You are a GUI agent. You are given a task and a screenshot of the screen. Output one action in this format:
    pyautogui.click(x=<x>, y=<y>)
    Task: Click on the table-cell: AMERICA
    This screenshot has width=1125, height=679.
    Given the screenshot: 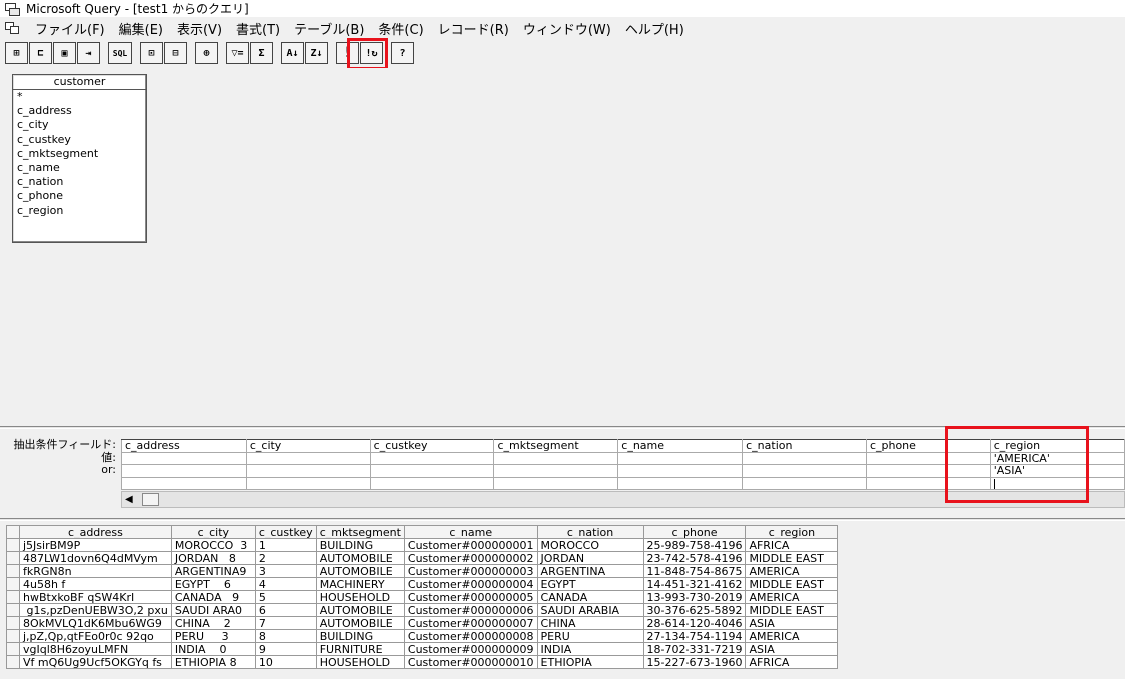 What is the action you would take?
    pyautogui.click(x=792, y=636)
    